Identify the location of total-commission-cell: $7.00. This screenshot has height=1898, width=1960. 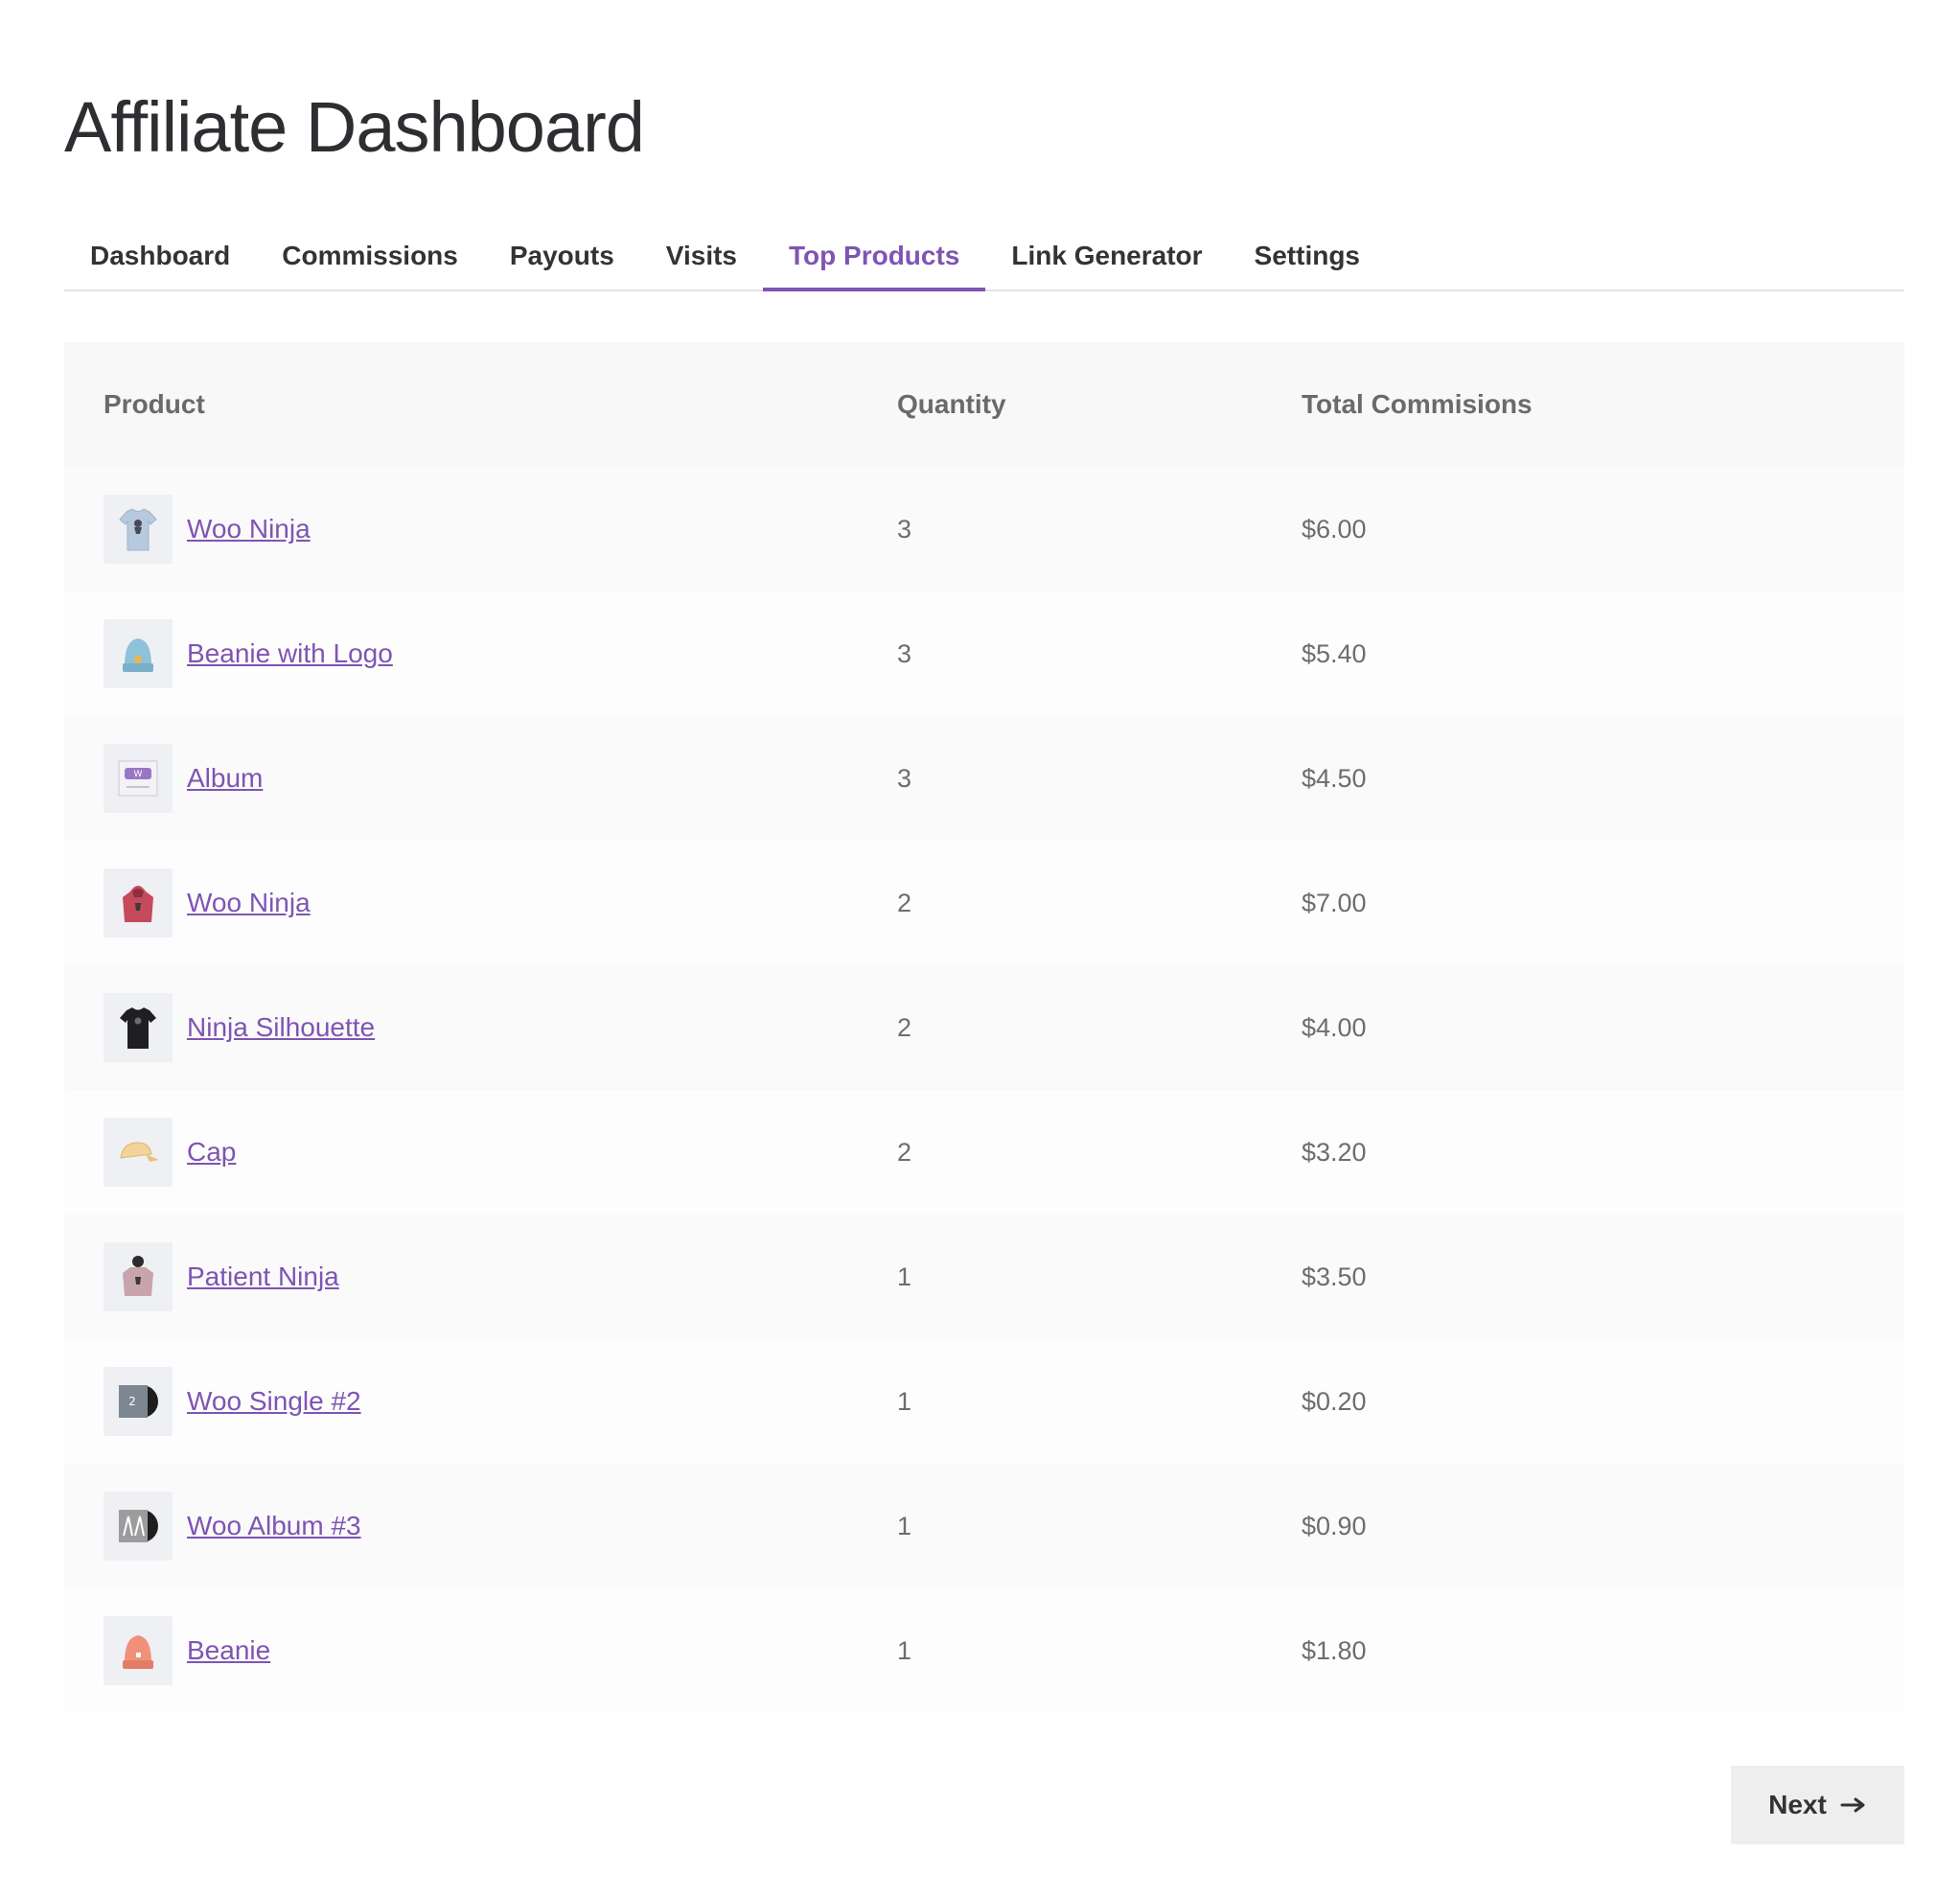
(1334, 902).